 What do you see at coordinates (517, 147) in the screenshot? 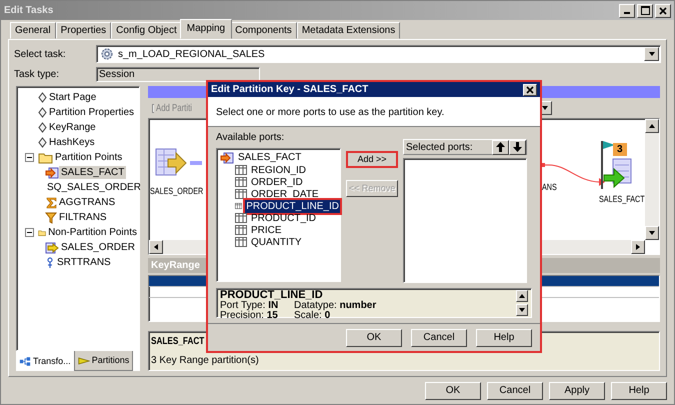
I see `move-down-button` at bounding box center [517, 147].